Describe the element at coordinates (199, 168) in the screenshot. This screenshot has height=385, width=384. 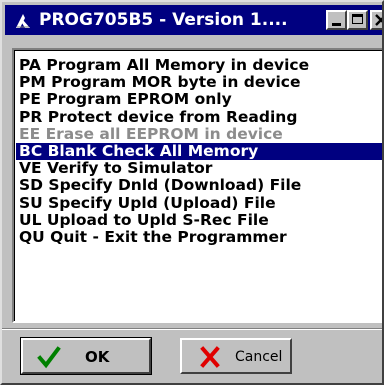
I see `list-item: VE Verify to Simulator` at that location.